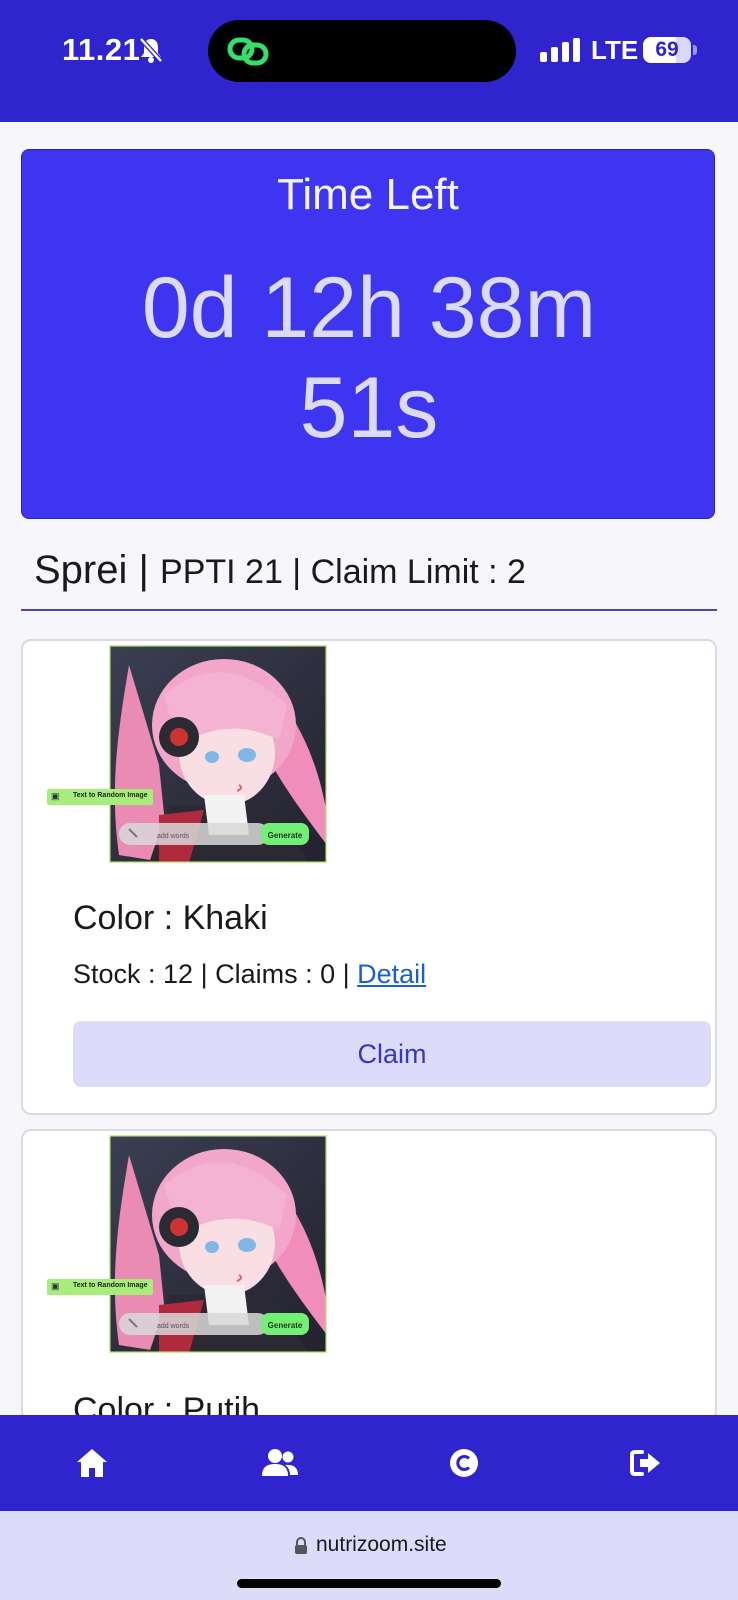  I want to click on battery-tip, so click(695, 50).